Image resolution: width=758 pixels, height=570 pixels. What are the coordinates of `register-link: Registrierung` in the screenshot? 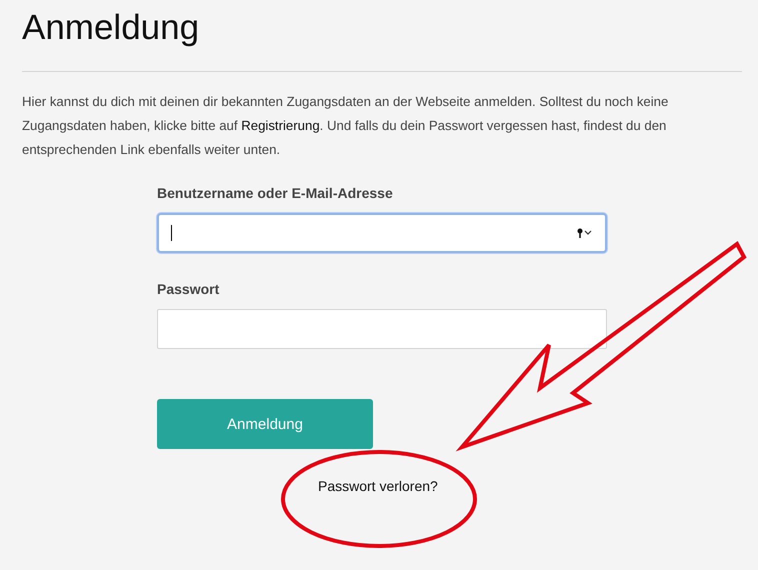 It's located at (280, 125).